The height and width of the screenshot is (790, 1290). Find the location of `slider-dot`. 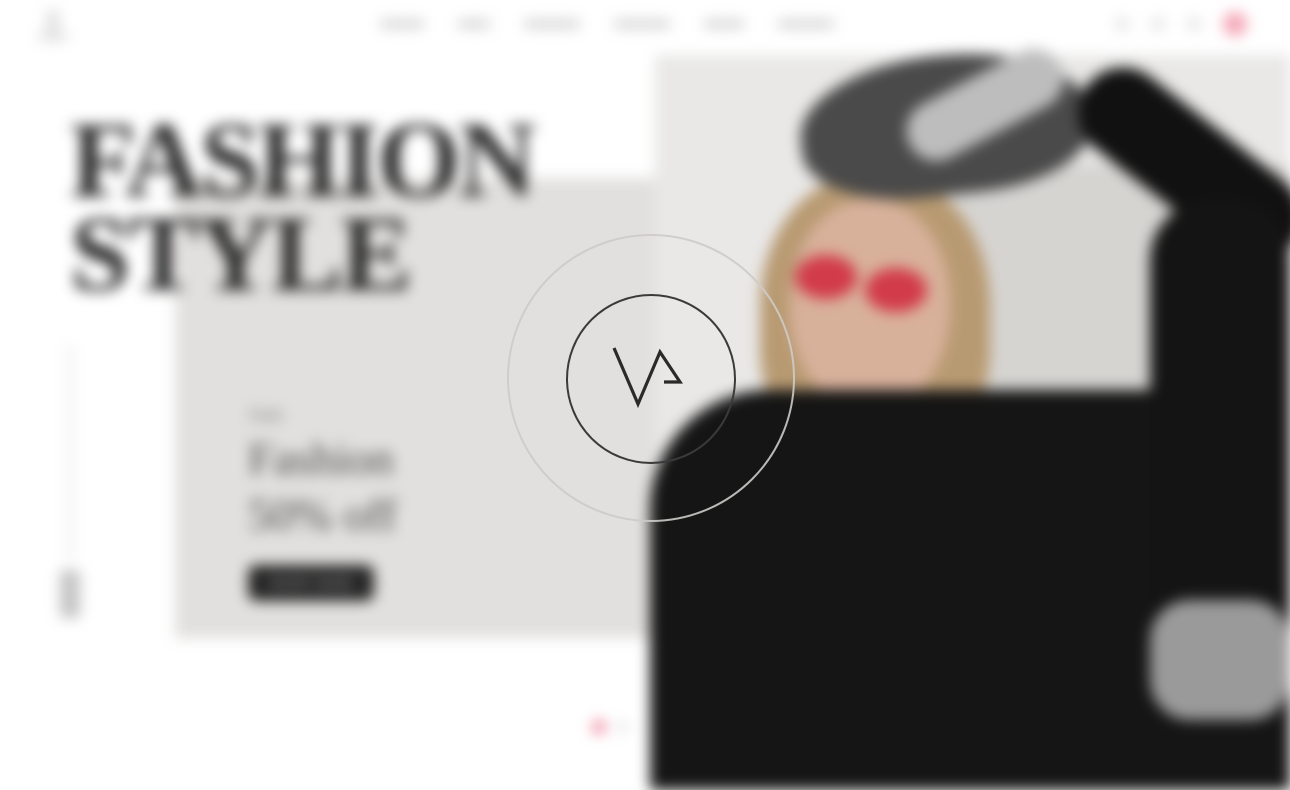

slider-dot is located at coordinates (623, 727).